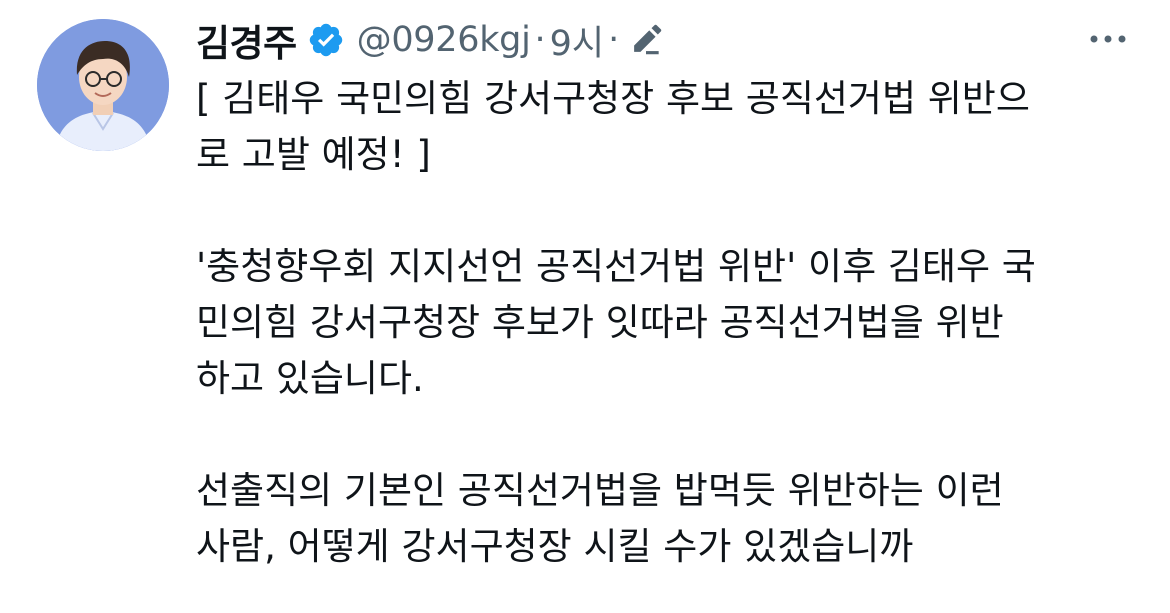 The image size is (1170, 613). What do you see at coordinates (600, 322) in the screenshot?
I see `tweet-line: 민의힘 강서구청장 후보가 잇따라 공직선거법을 위반` at bounding box center [600, 322].